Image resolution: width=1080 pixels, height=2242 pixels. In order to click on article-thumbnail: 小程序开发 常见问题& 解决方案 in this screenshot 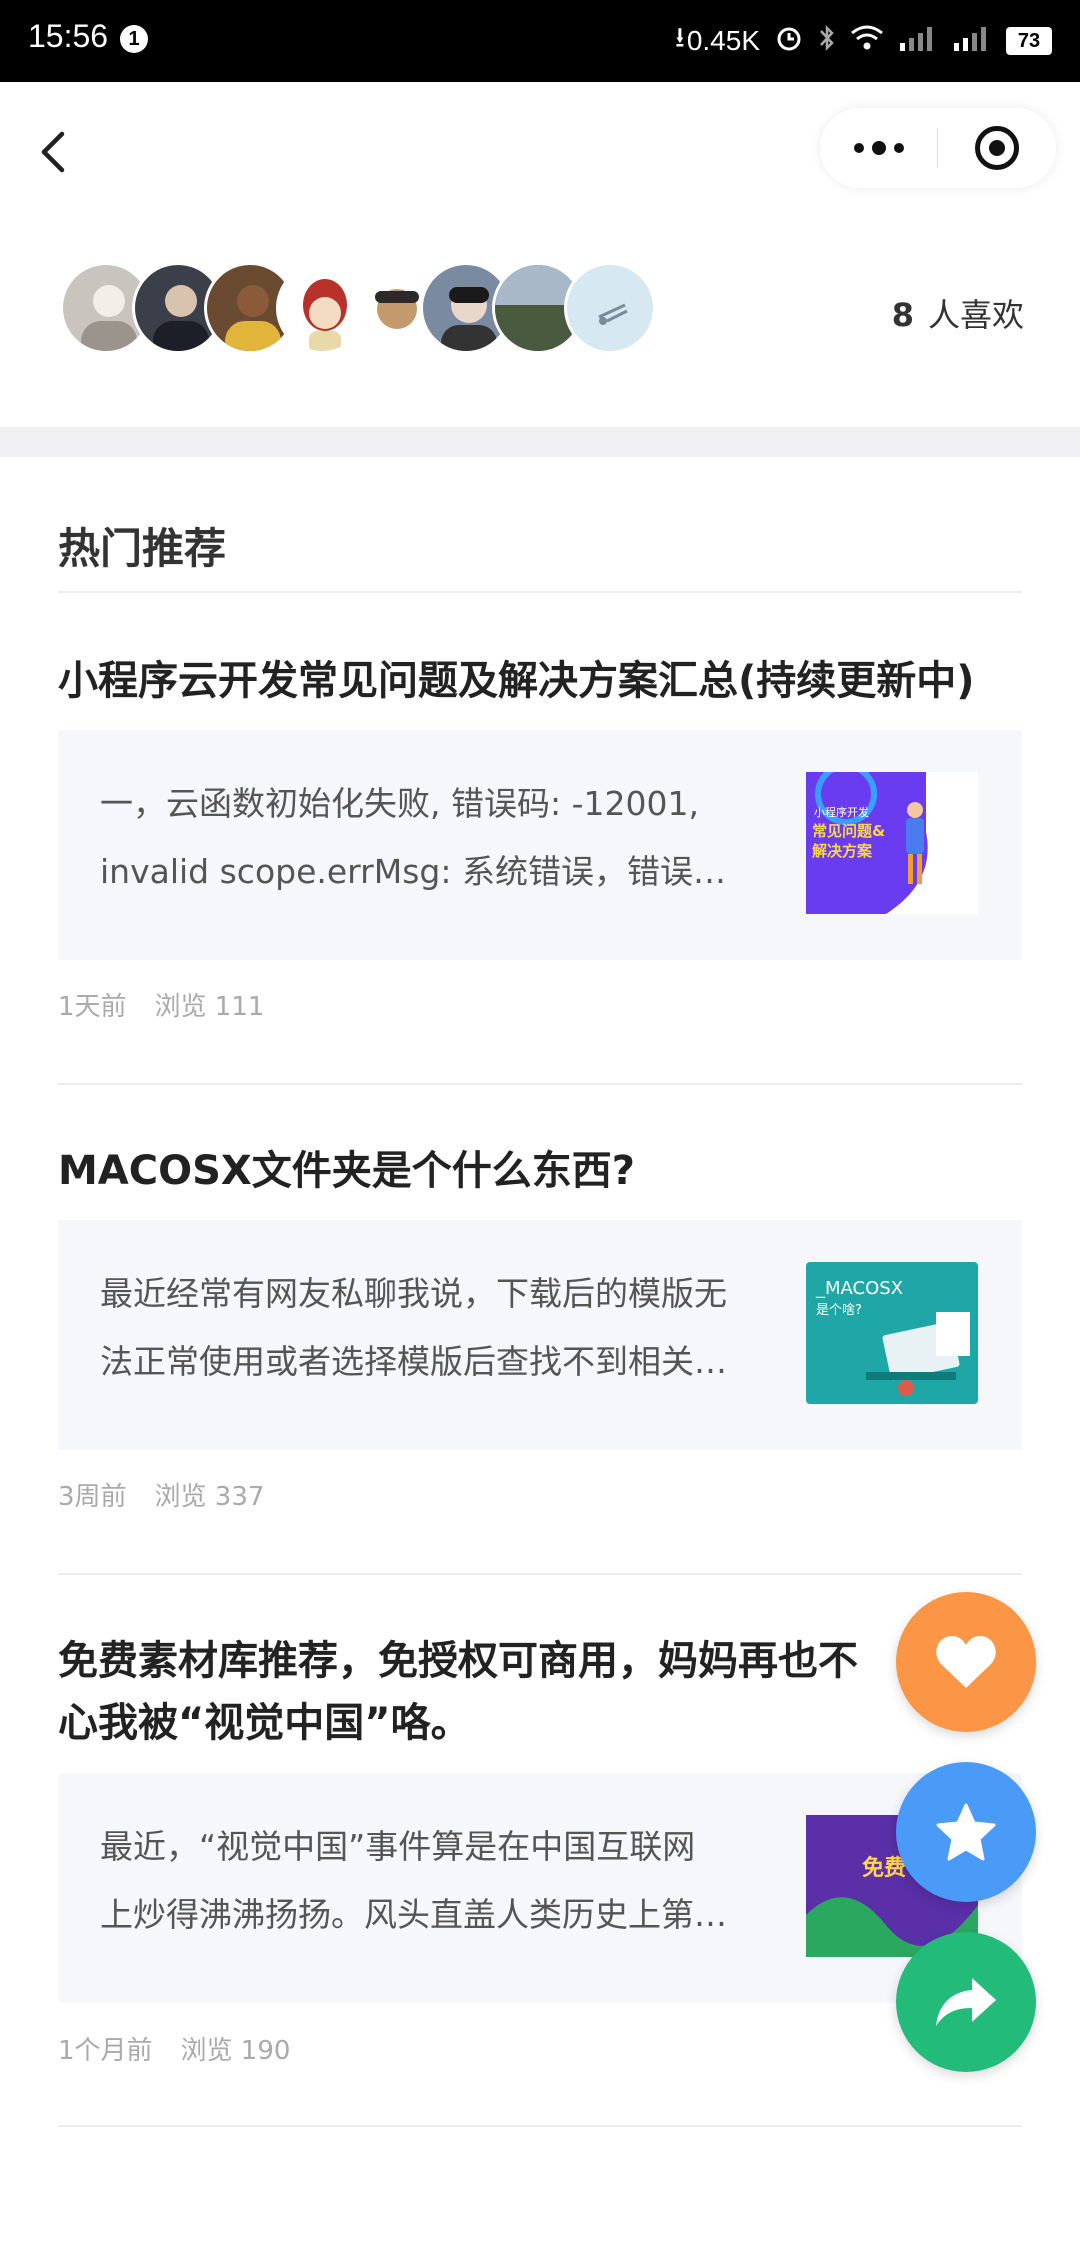, I will do `click(892, 843)`.